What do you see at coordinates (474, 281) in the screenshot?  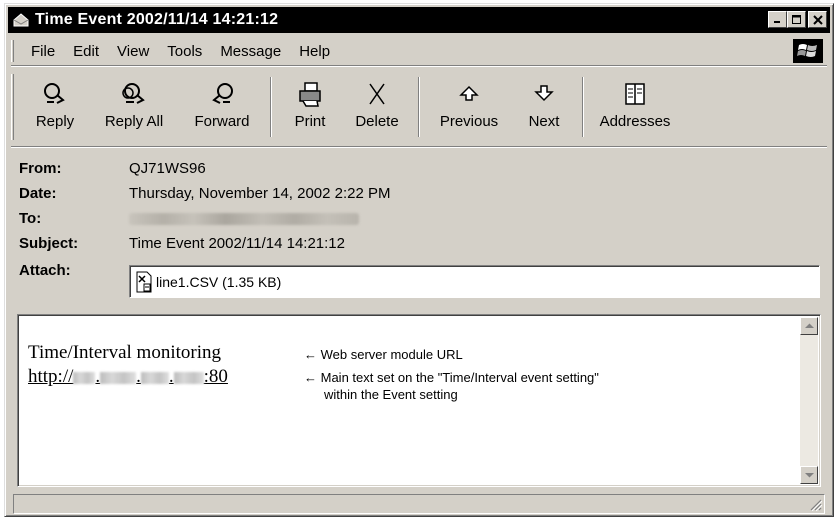 I see `attachment-field: line1.CSV (1.35 KB)` at bounding box center [474, 281].